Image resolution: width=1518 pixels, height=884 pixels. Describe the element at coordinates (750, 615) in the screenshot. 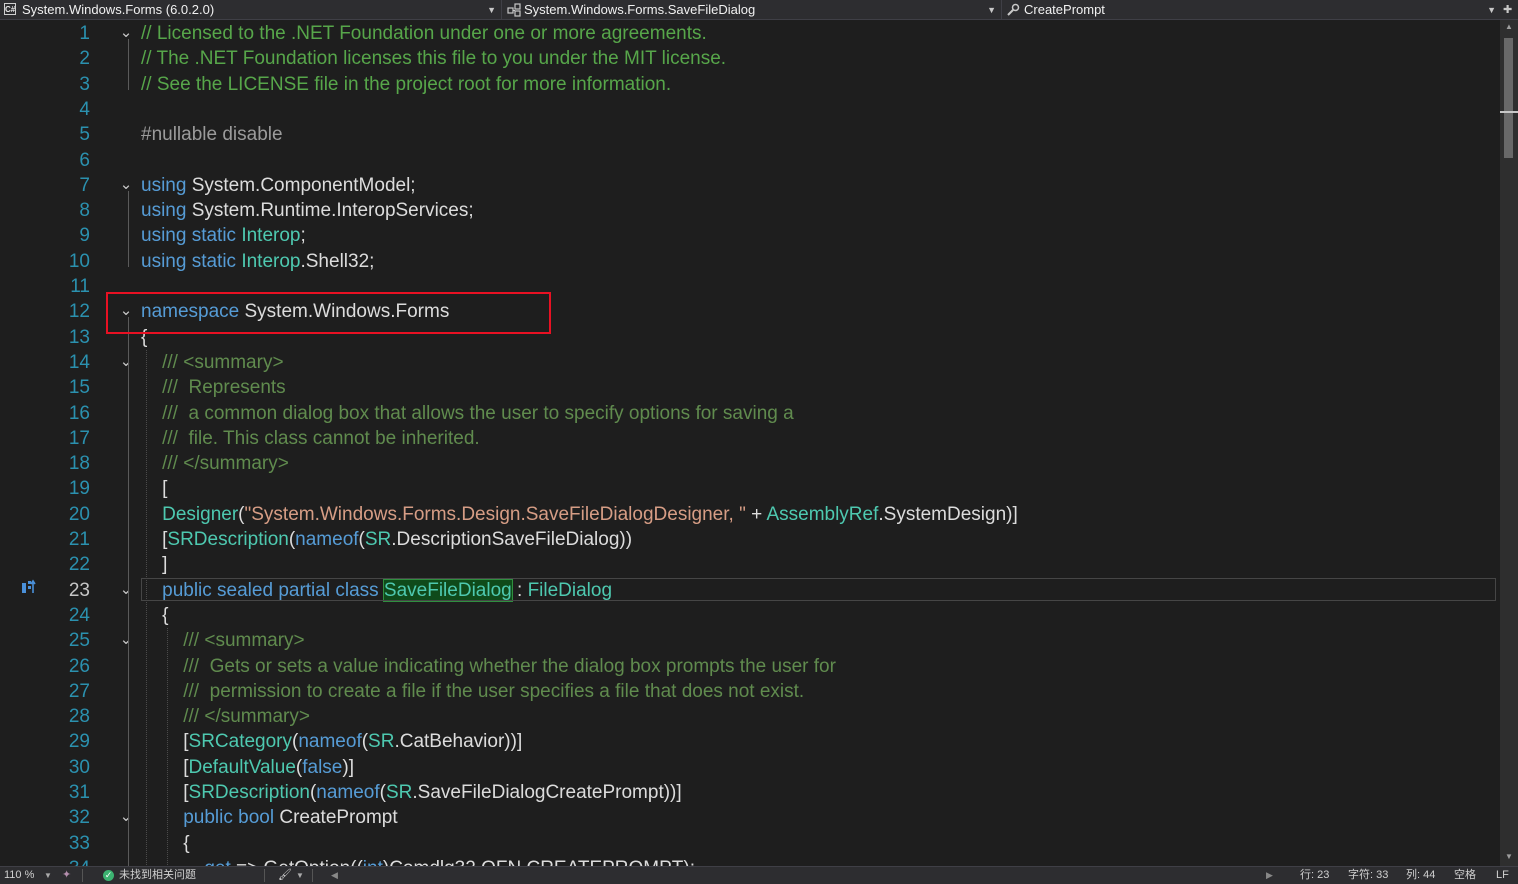

I see `code-line: 24 {` at that location.